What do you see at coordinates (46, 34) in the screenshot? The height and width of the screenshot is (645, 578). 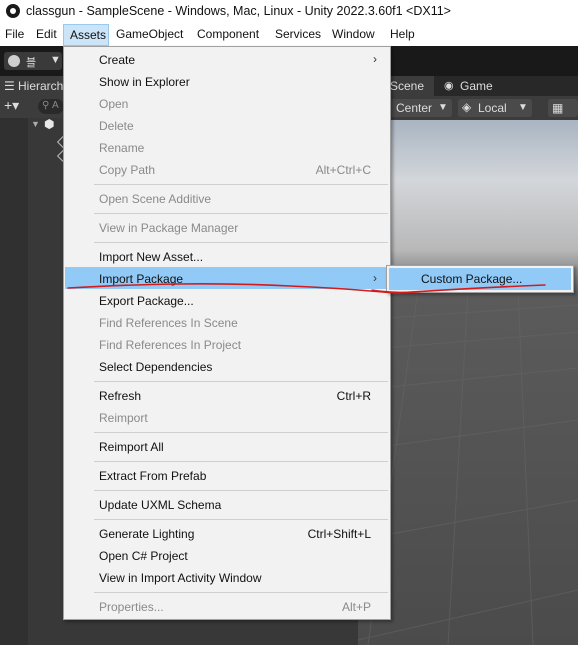 I see `menu-edit: Edit` at bounding box center [46, 34].